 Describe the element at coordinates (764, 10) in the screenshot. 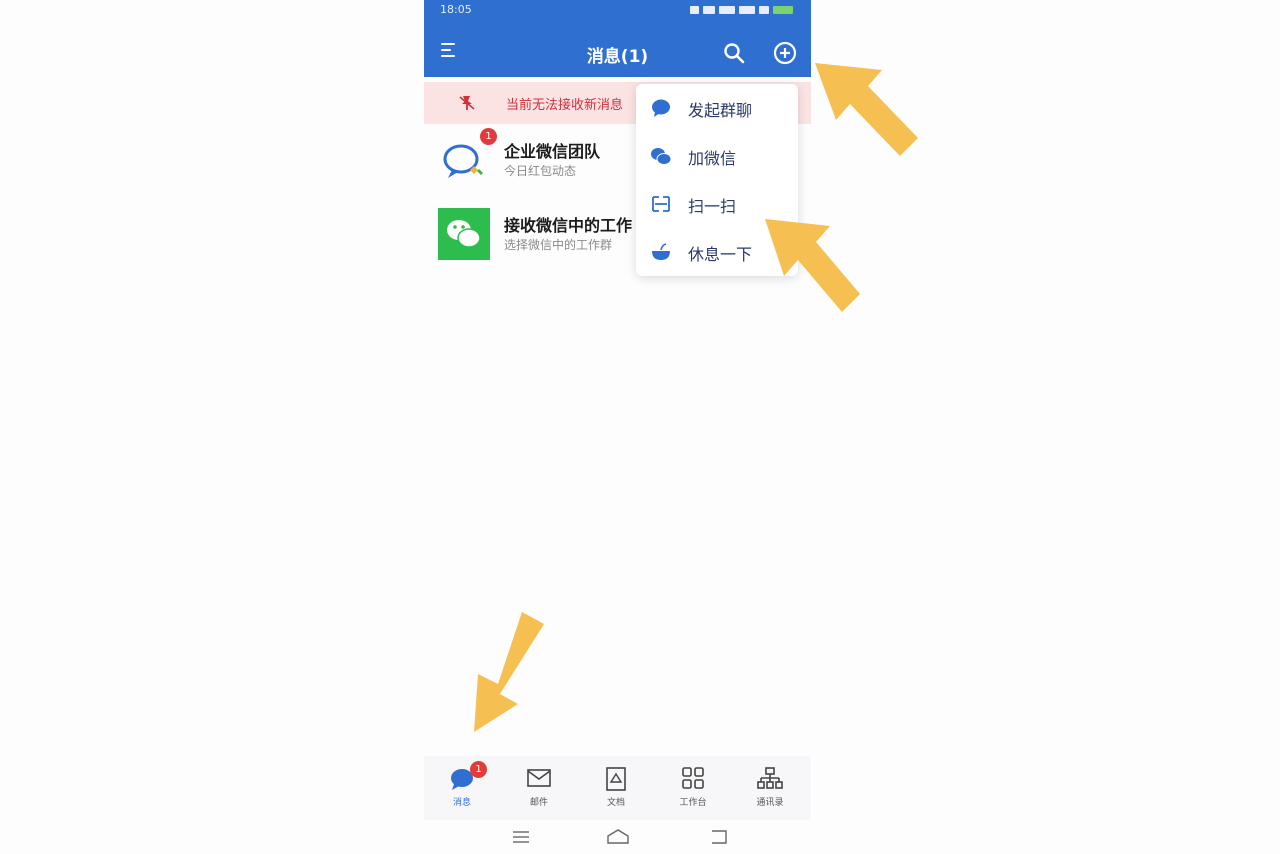

I see `wifi-icon` at that location.